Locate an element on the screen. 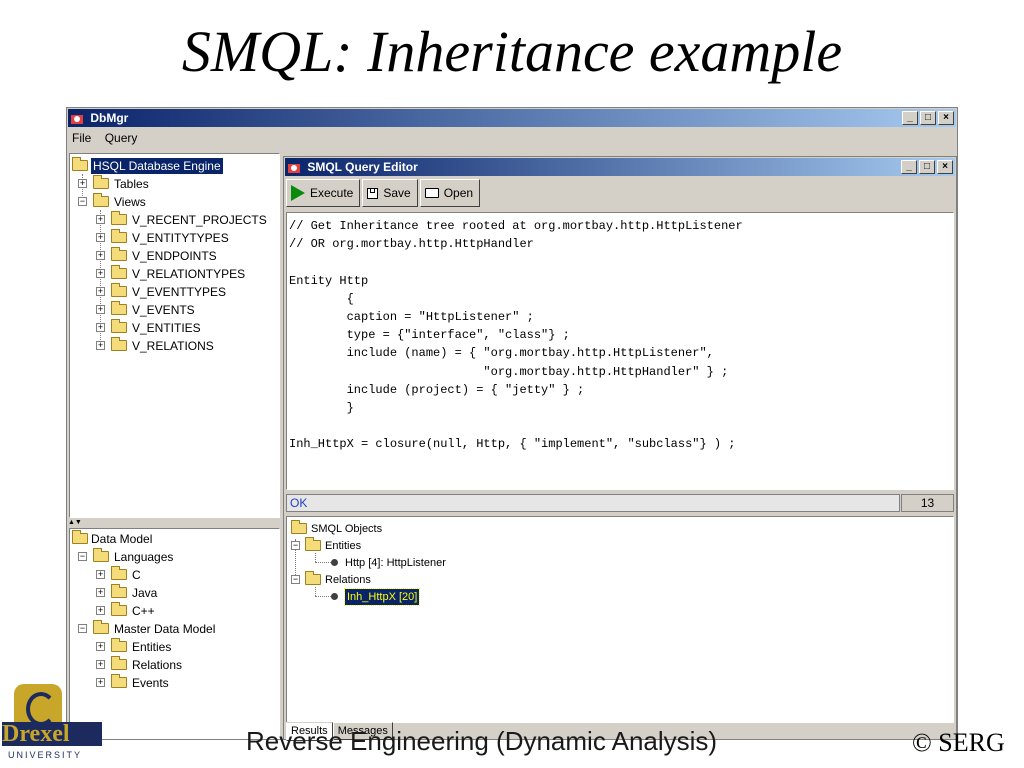 Image resolution: width=1024 pixels, height=768 pixels. footer-text: Reverse Engineering (Dynamic Analysis) is located at coordinates (482, 741).